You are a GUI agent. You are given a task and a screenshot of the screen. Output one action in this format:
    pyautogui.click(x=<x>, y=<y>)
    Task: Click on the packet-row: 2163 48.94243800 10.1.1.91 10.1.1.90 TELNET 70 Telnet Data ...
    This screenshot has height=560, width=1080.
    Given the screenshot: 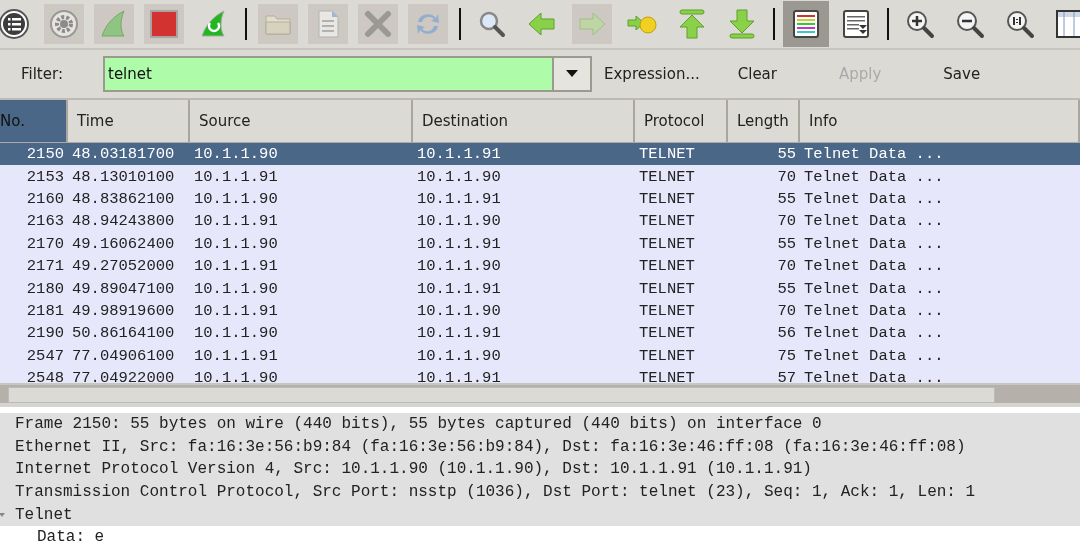 What is the action you would take?
    pyautogui.click(x=540, y=221)
    